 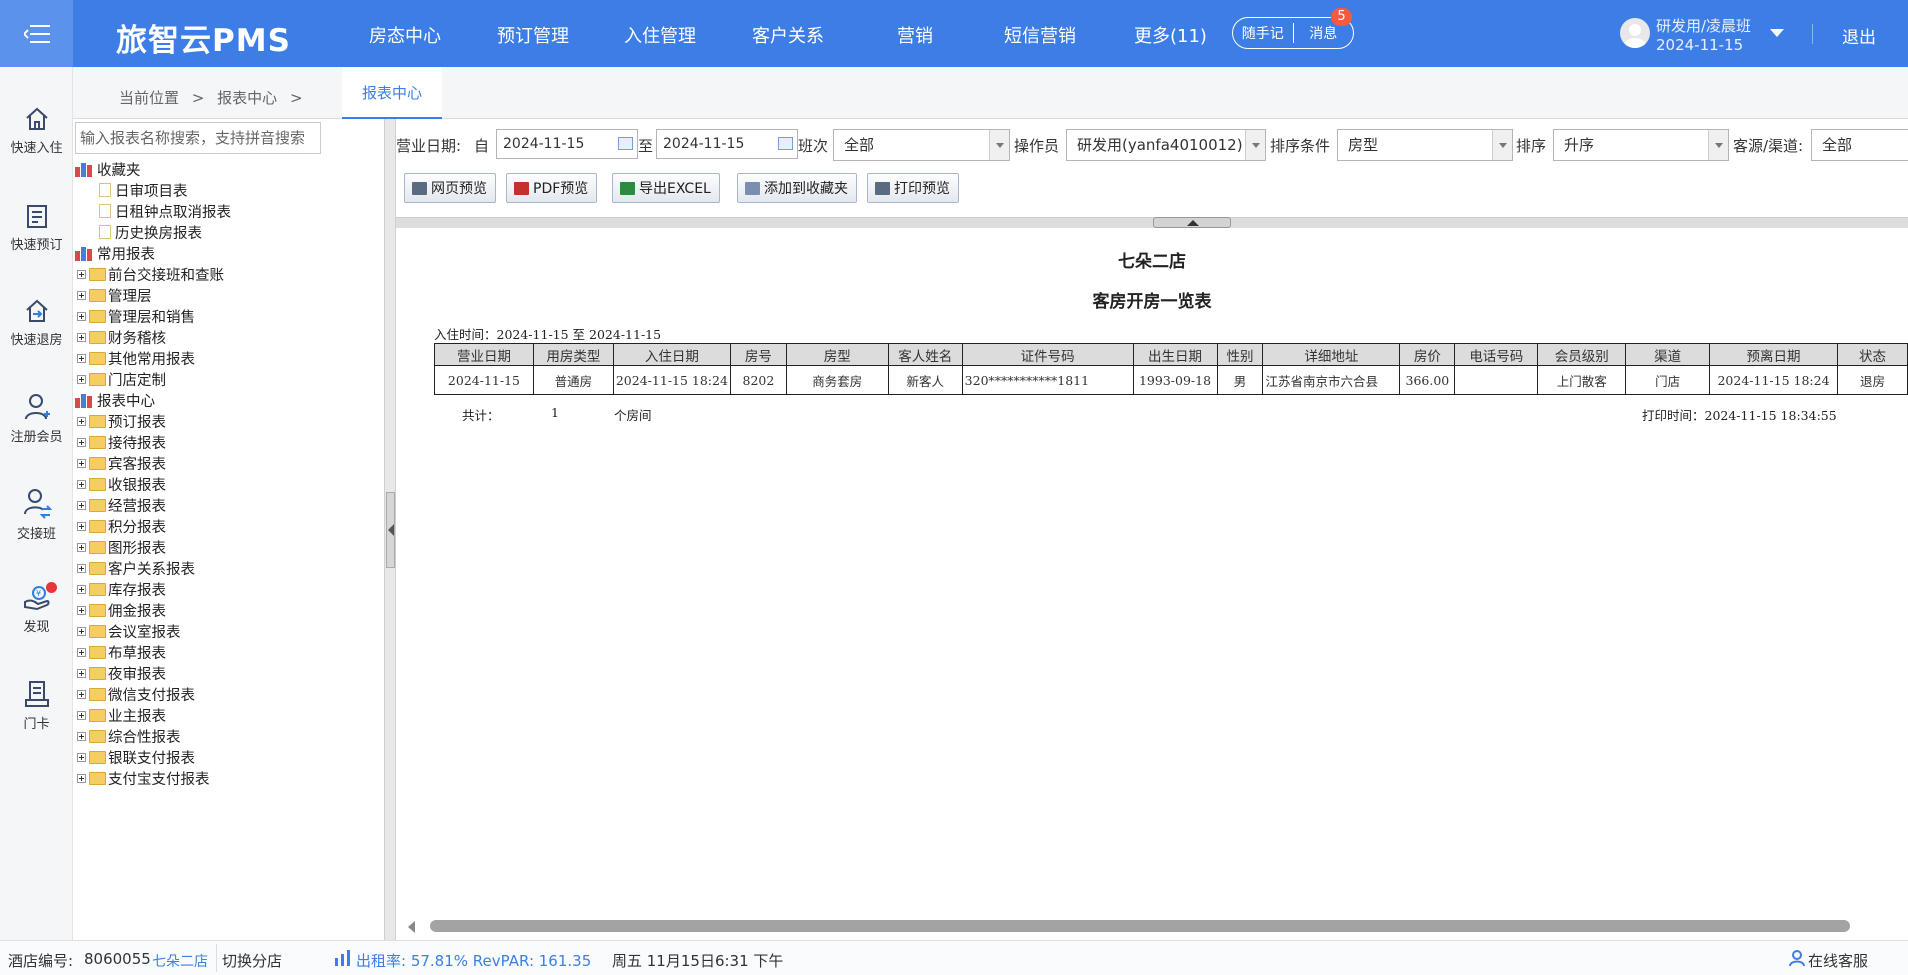 What do you see at coordinates (115, 253) in the screenshot?
I see `tree-node-root: 常用报表` at bounding box center [115, 253].